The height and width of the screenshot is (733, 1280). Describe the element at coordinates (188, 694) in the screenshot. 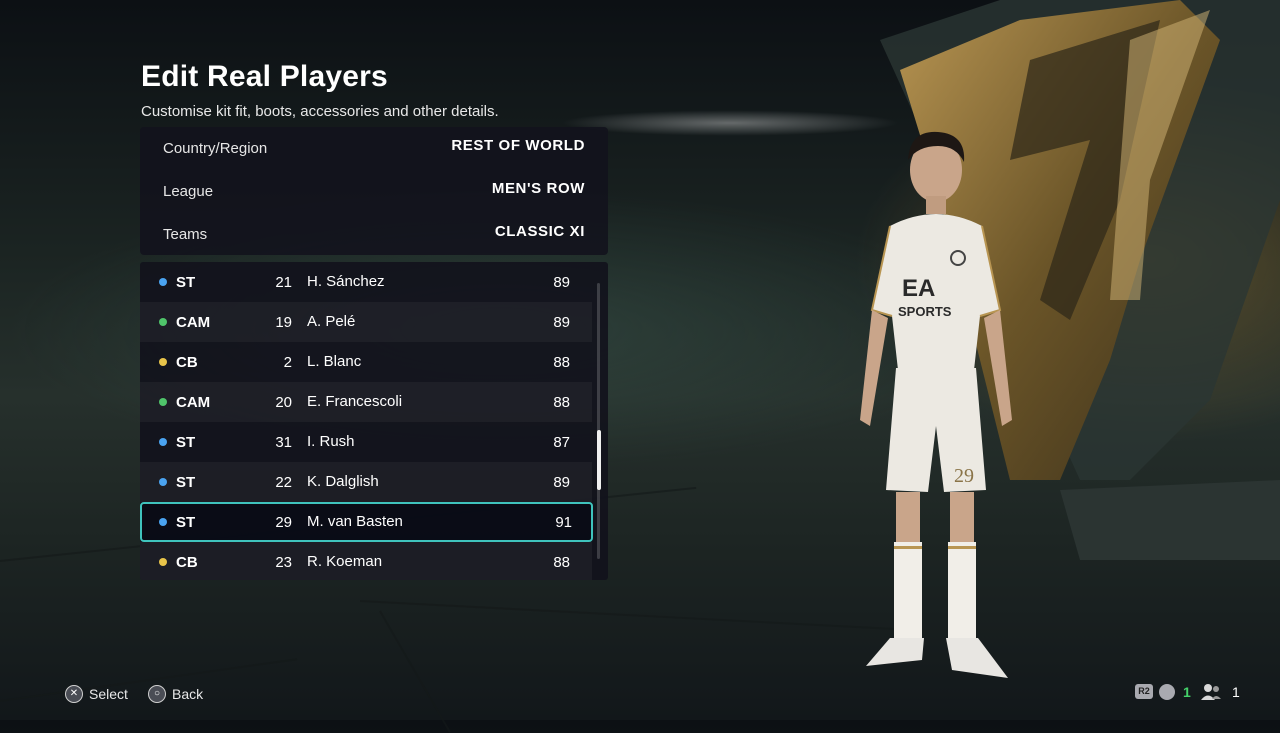

I see `back-label: Back` at that location.